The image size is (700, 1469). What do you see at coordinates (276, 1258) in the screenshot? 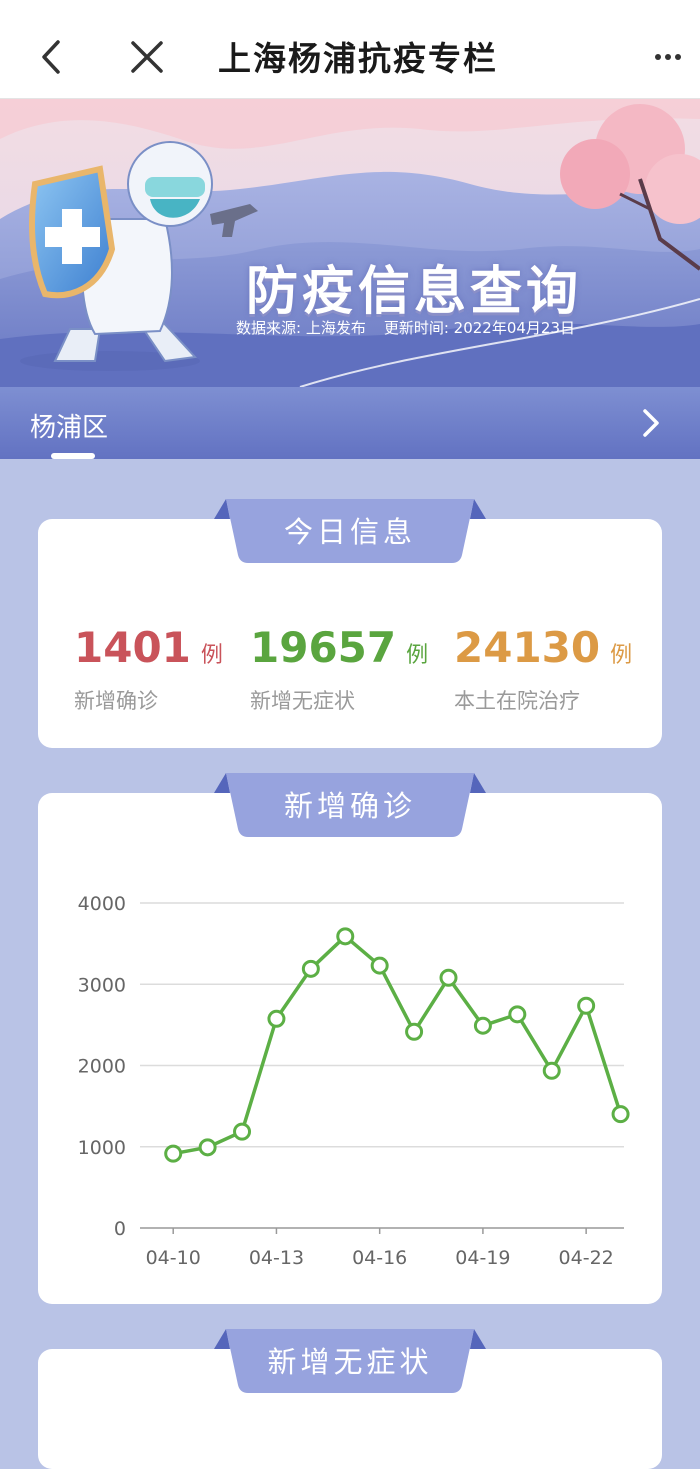
I see `x-tick-label: 04-13` at bounding box center [276, 1258].